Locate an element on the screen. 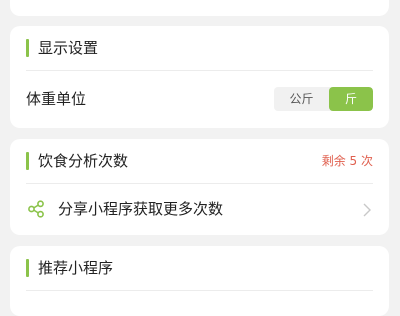  recommend-header: 推荐小程序 is located at coordinates (199, 268).